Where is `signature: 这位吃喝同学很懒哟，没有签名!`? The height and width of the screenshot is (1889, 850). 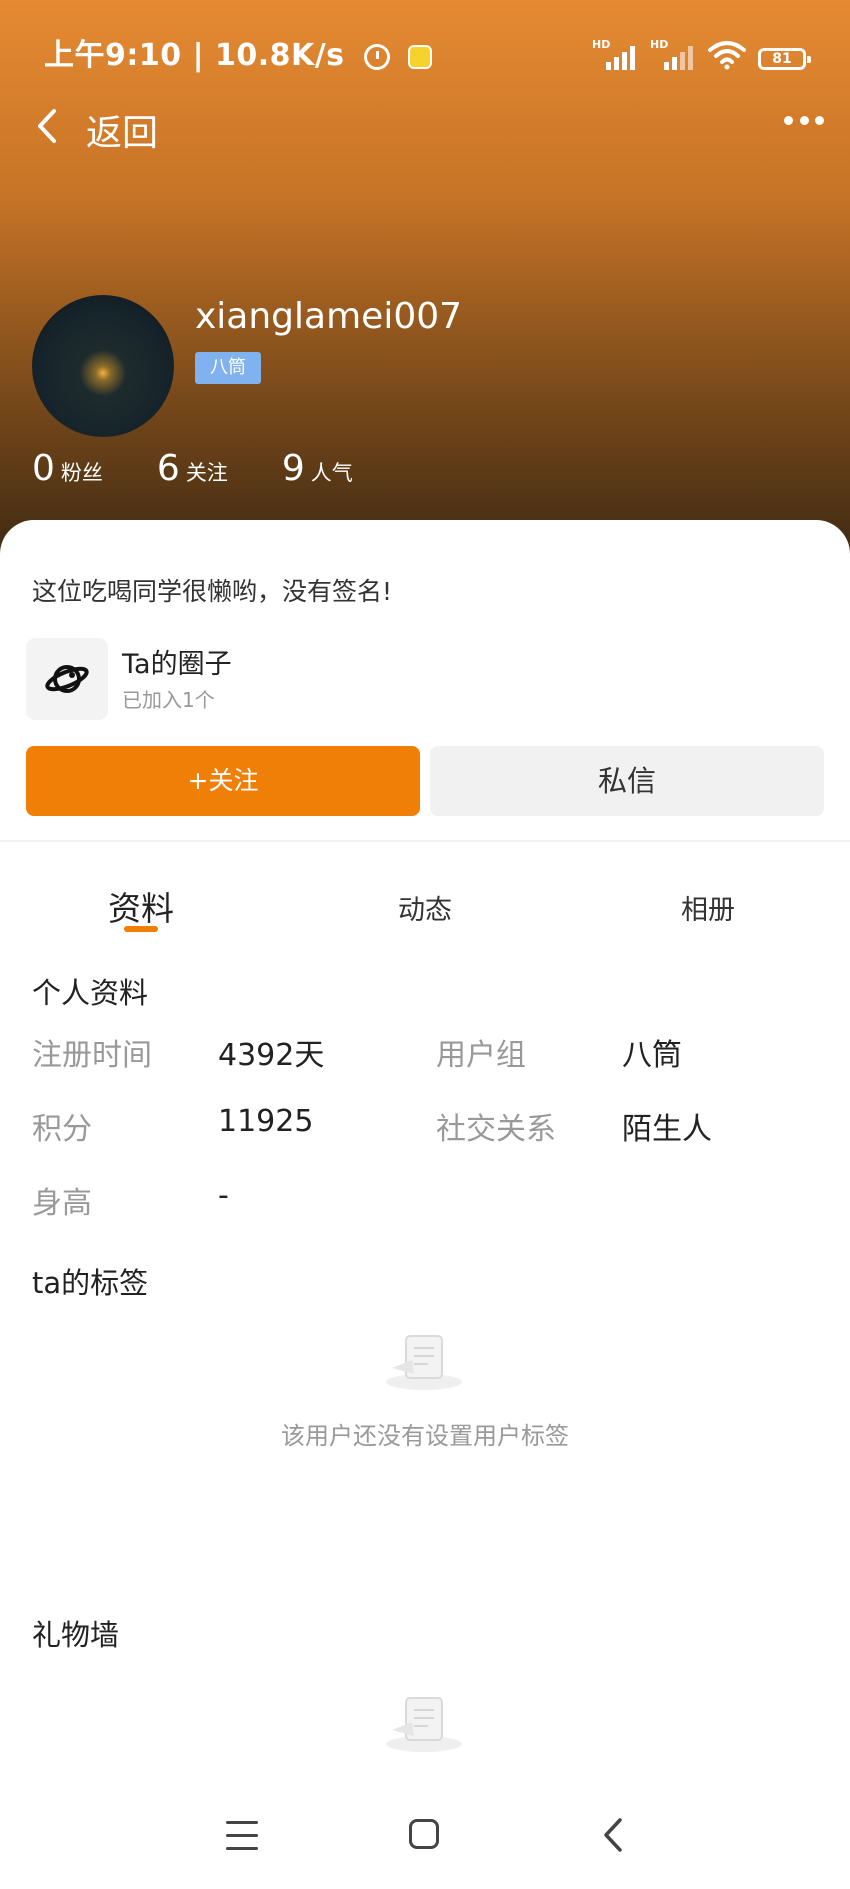 signature: 这位吃喝同学很懒哟，没有签名! is located at coordinates (212, 591).